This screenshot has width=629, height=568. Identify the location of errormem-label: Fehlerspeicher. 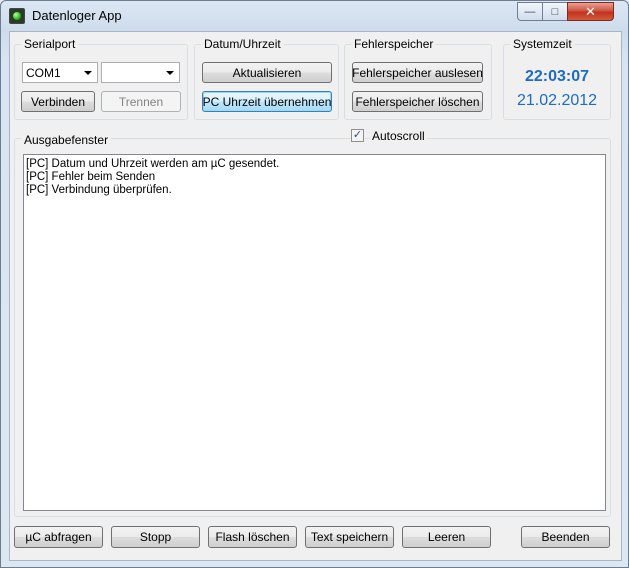
(394, 44).